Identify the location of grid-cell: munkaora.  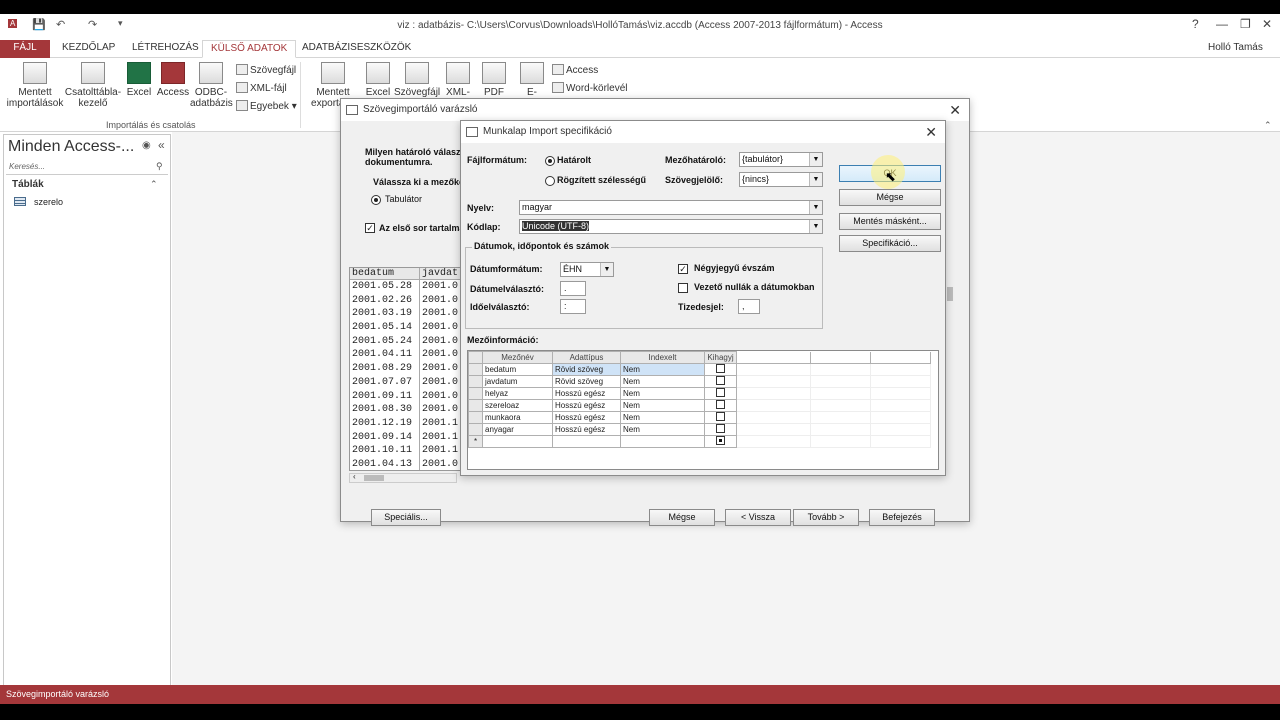
(517, 417).